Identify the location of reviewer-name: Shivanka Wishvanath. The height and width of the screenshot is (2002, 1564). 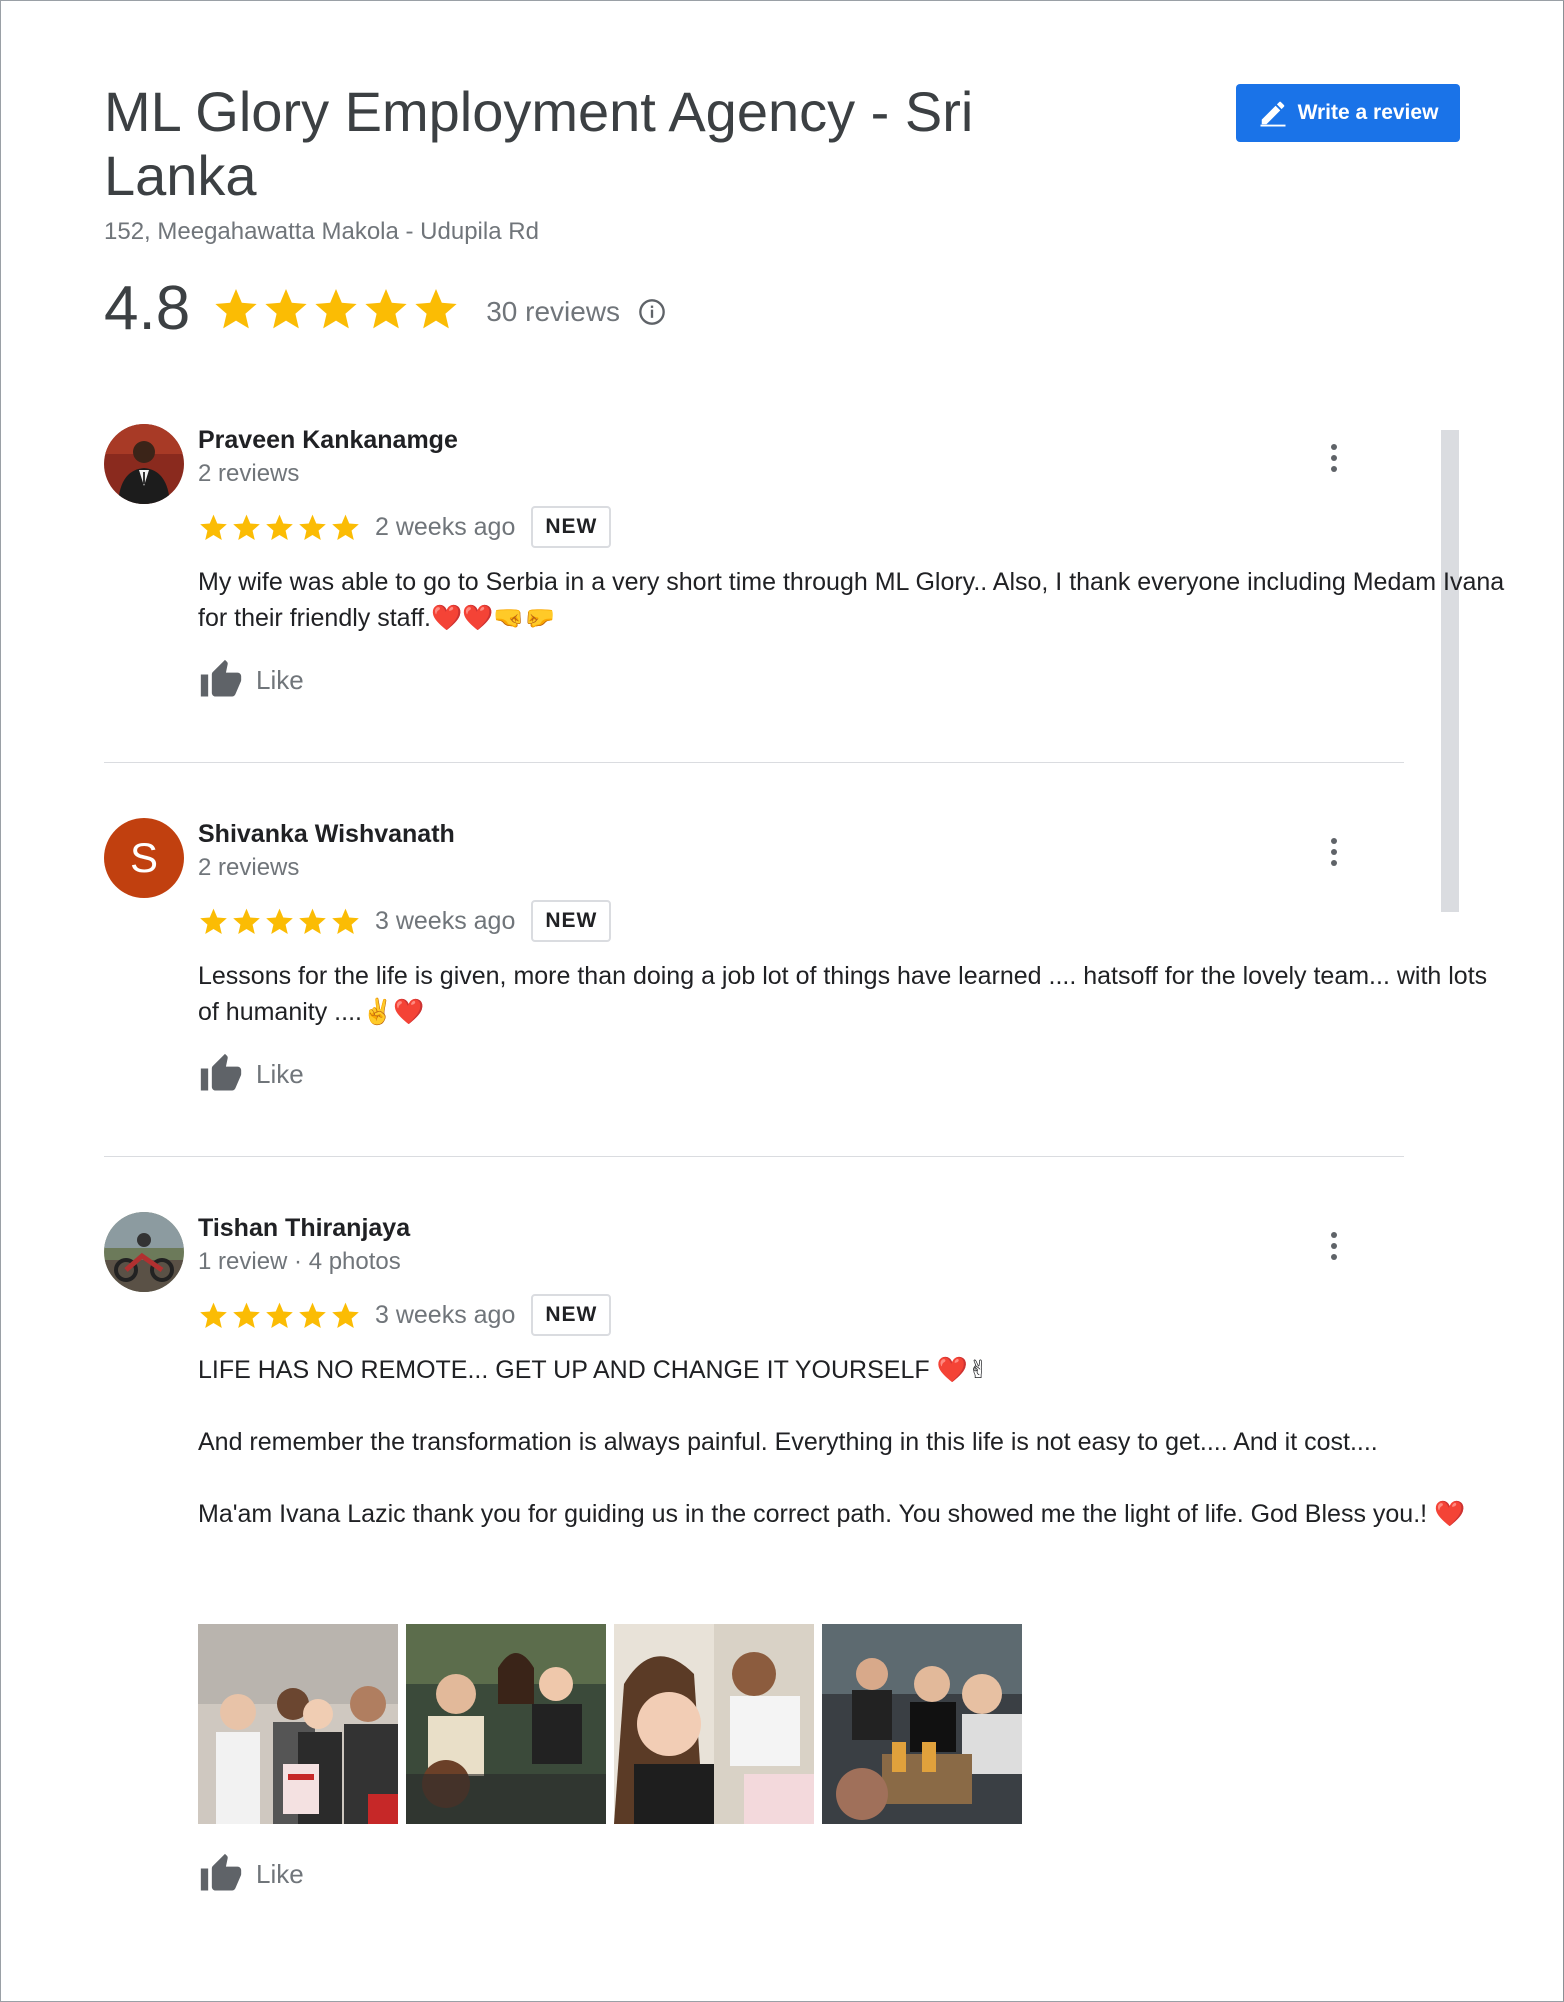
(326, 834).